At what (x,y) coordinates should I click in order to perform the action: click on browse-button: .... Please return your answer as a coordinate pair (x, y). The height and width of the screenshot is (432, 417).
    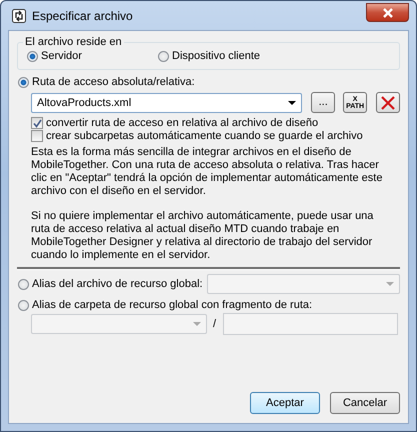
    Looking at the image, I should click on (323, 102).